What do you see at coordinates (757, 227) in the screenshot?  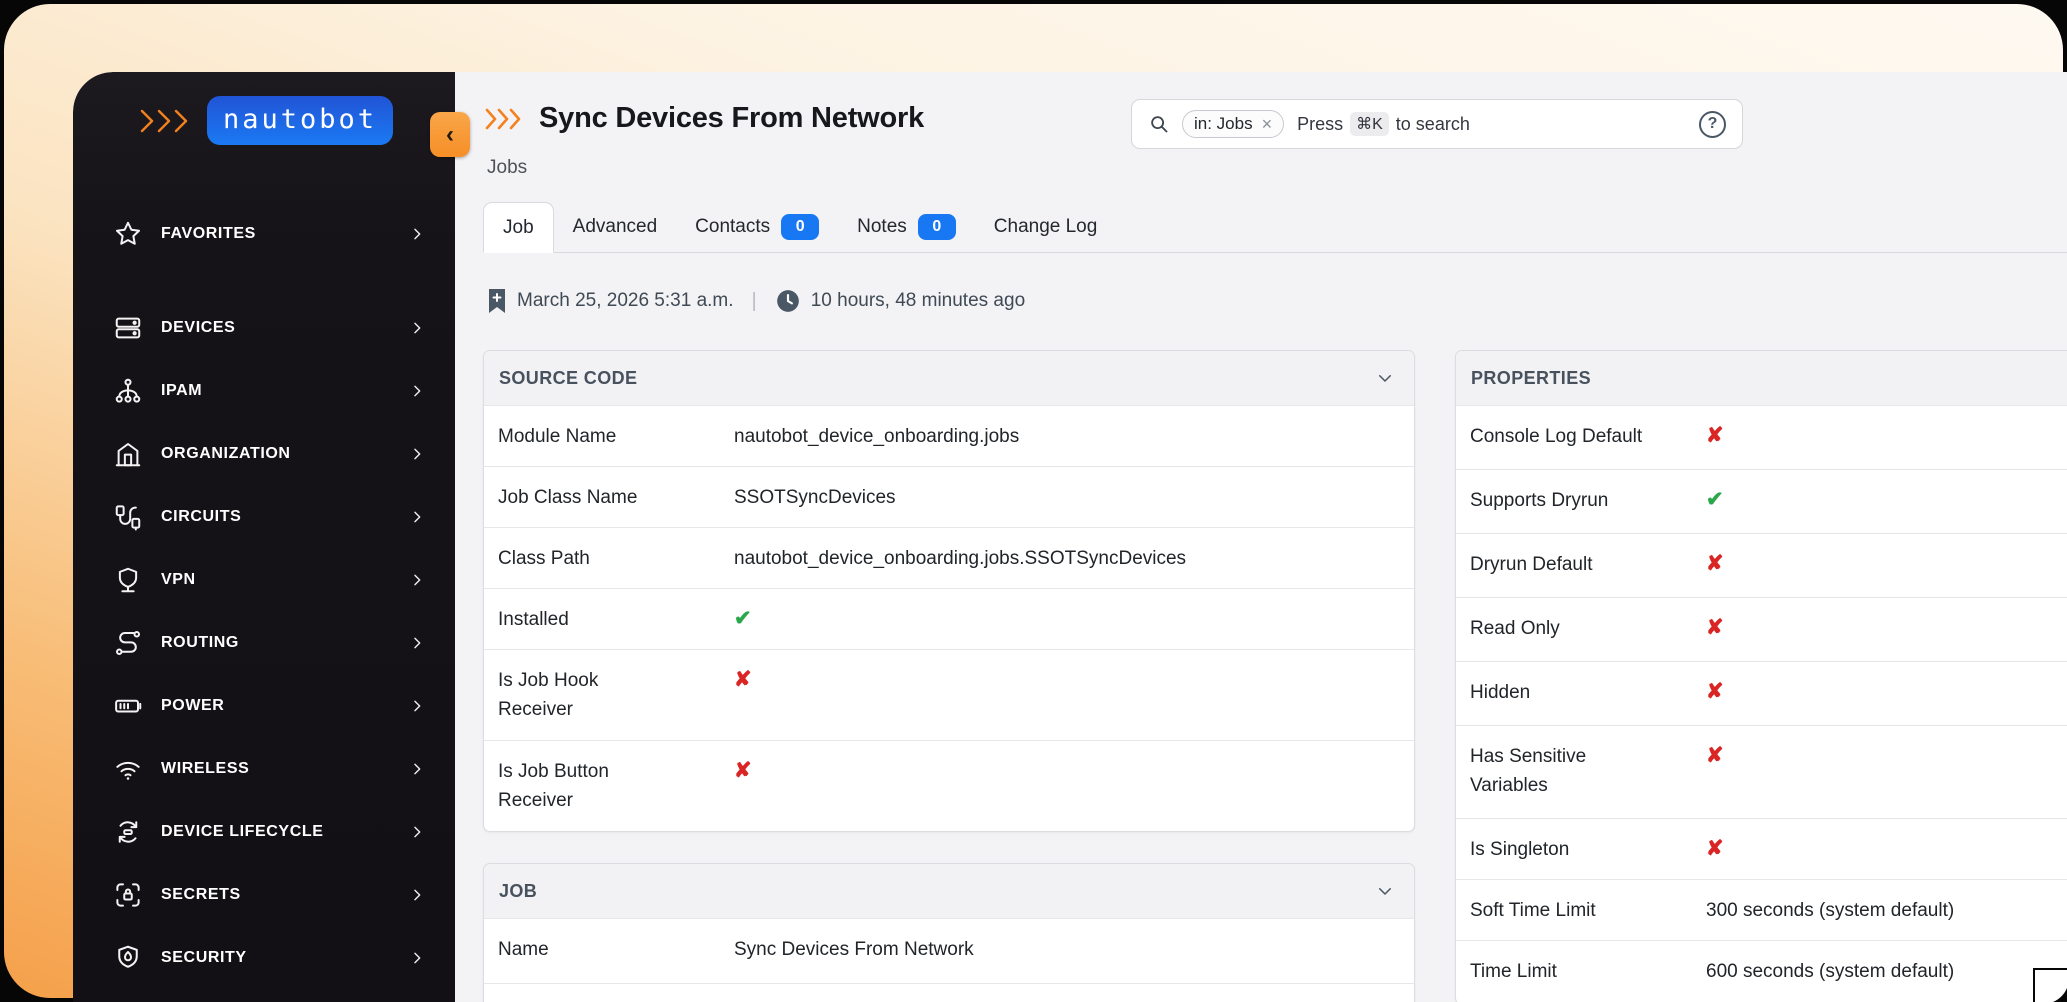 I see `tab-contacts: Contacts 0` at bounding box center [757, 227].